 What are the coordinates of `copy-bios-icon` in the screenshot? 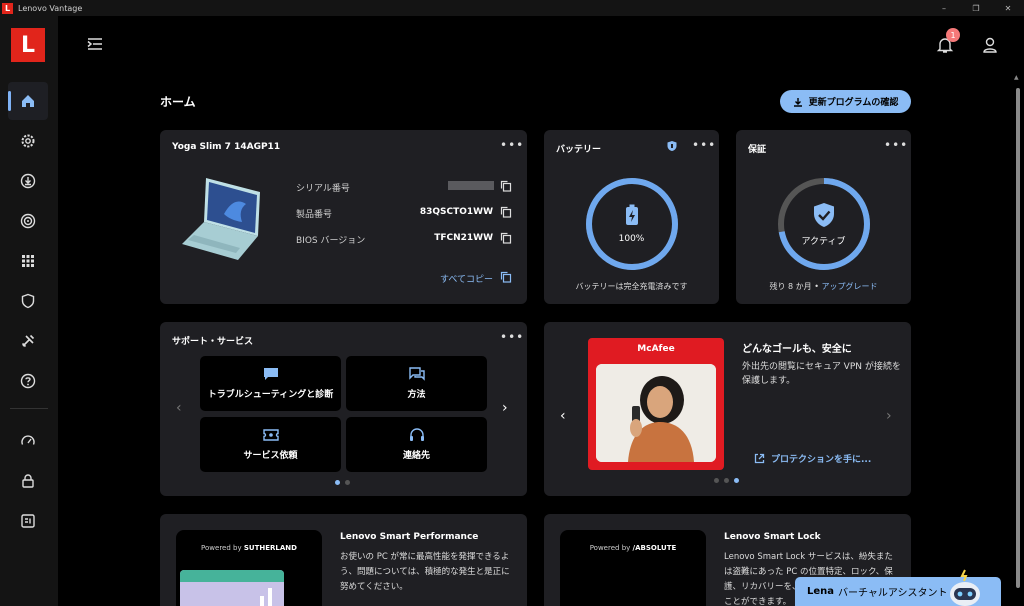 It's located at (506, 238).